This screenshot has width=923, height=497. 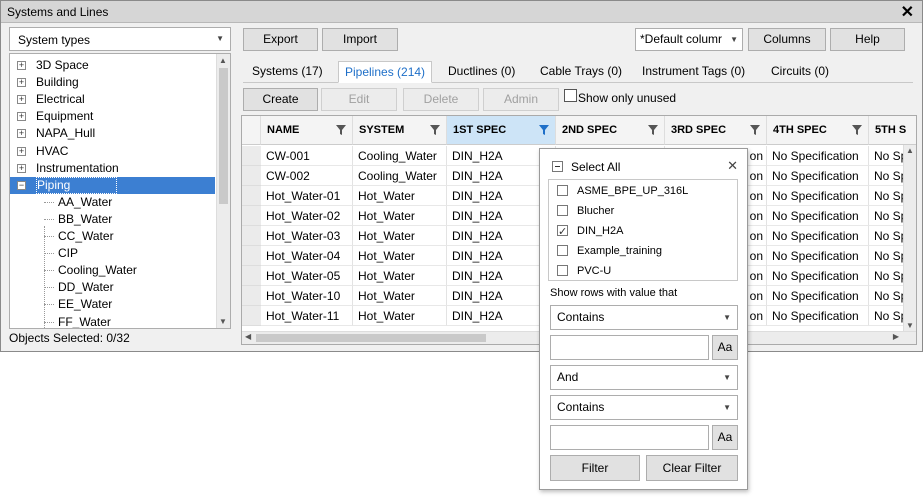 I want to click on tree-scrollbar: ▲ ▼, so click(x=223, y=191).